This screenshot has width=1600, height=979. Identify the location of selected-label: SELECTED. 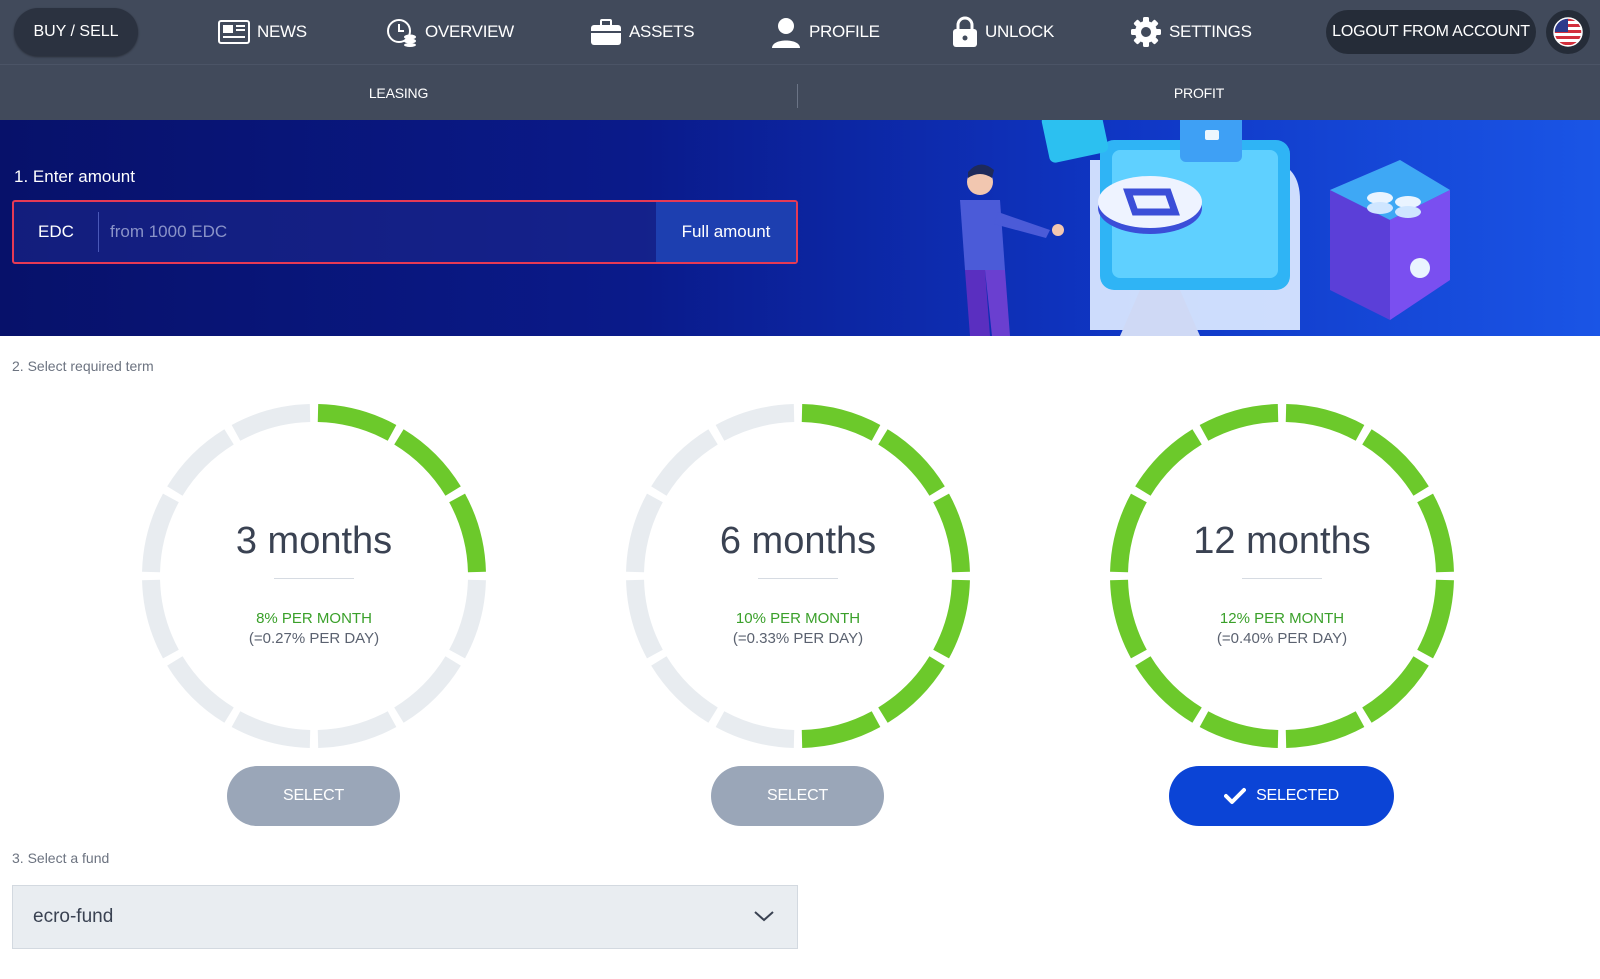
(1297, 795).